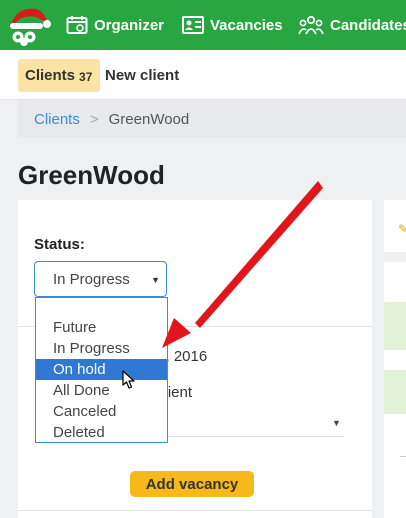 Image resolution: width=406 pixels, height=518 pixels. I want to click on tab-clients: Clients 37, so click(59, 75).